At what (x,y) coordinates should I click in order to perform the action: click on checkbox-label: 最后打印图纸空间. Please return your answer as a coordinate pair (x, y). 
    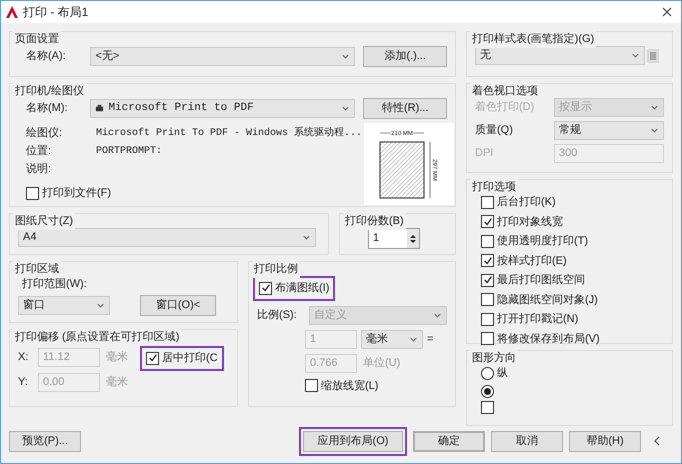
    Looking at the image, I should click on (541, 280).